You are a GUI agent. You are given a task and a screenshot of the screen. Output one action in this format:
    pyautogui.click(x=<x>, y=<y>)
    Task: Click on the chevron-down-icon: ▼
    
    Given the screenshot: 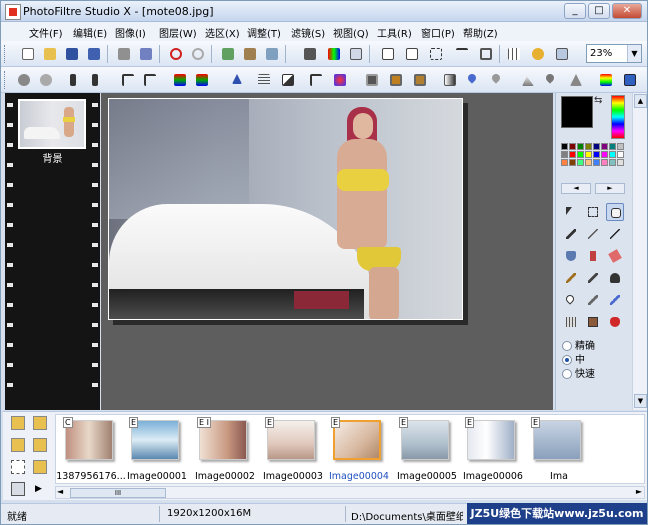 What is the action you would take?
    pyautogui.click(x=634, y=53)
    